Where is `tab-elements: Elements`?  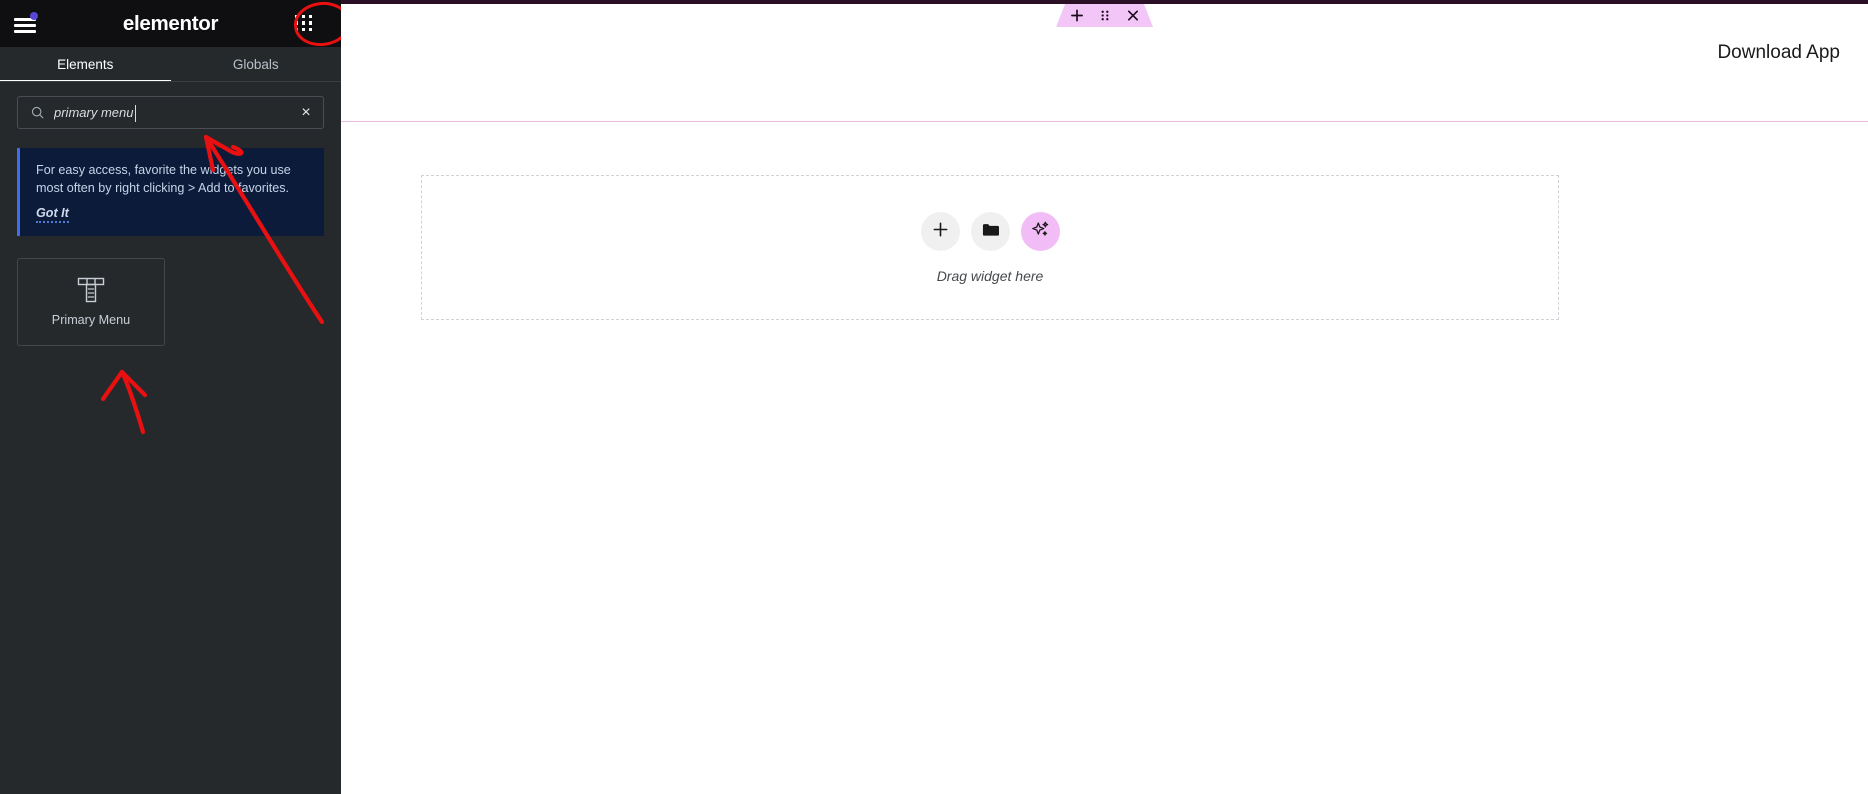 tab-elements: Elements is located at coordinates (85, 64).